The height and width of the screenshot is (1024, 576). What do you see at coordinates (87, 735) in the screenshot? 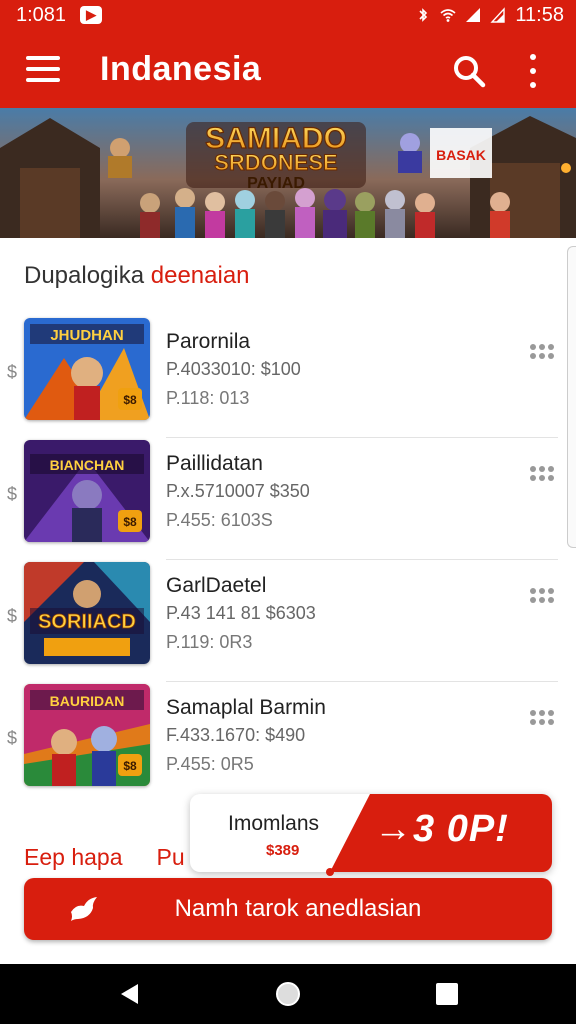
I see `game-thumbnail: BAURIDAN $8` at bounding box center [87, 735].